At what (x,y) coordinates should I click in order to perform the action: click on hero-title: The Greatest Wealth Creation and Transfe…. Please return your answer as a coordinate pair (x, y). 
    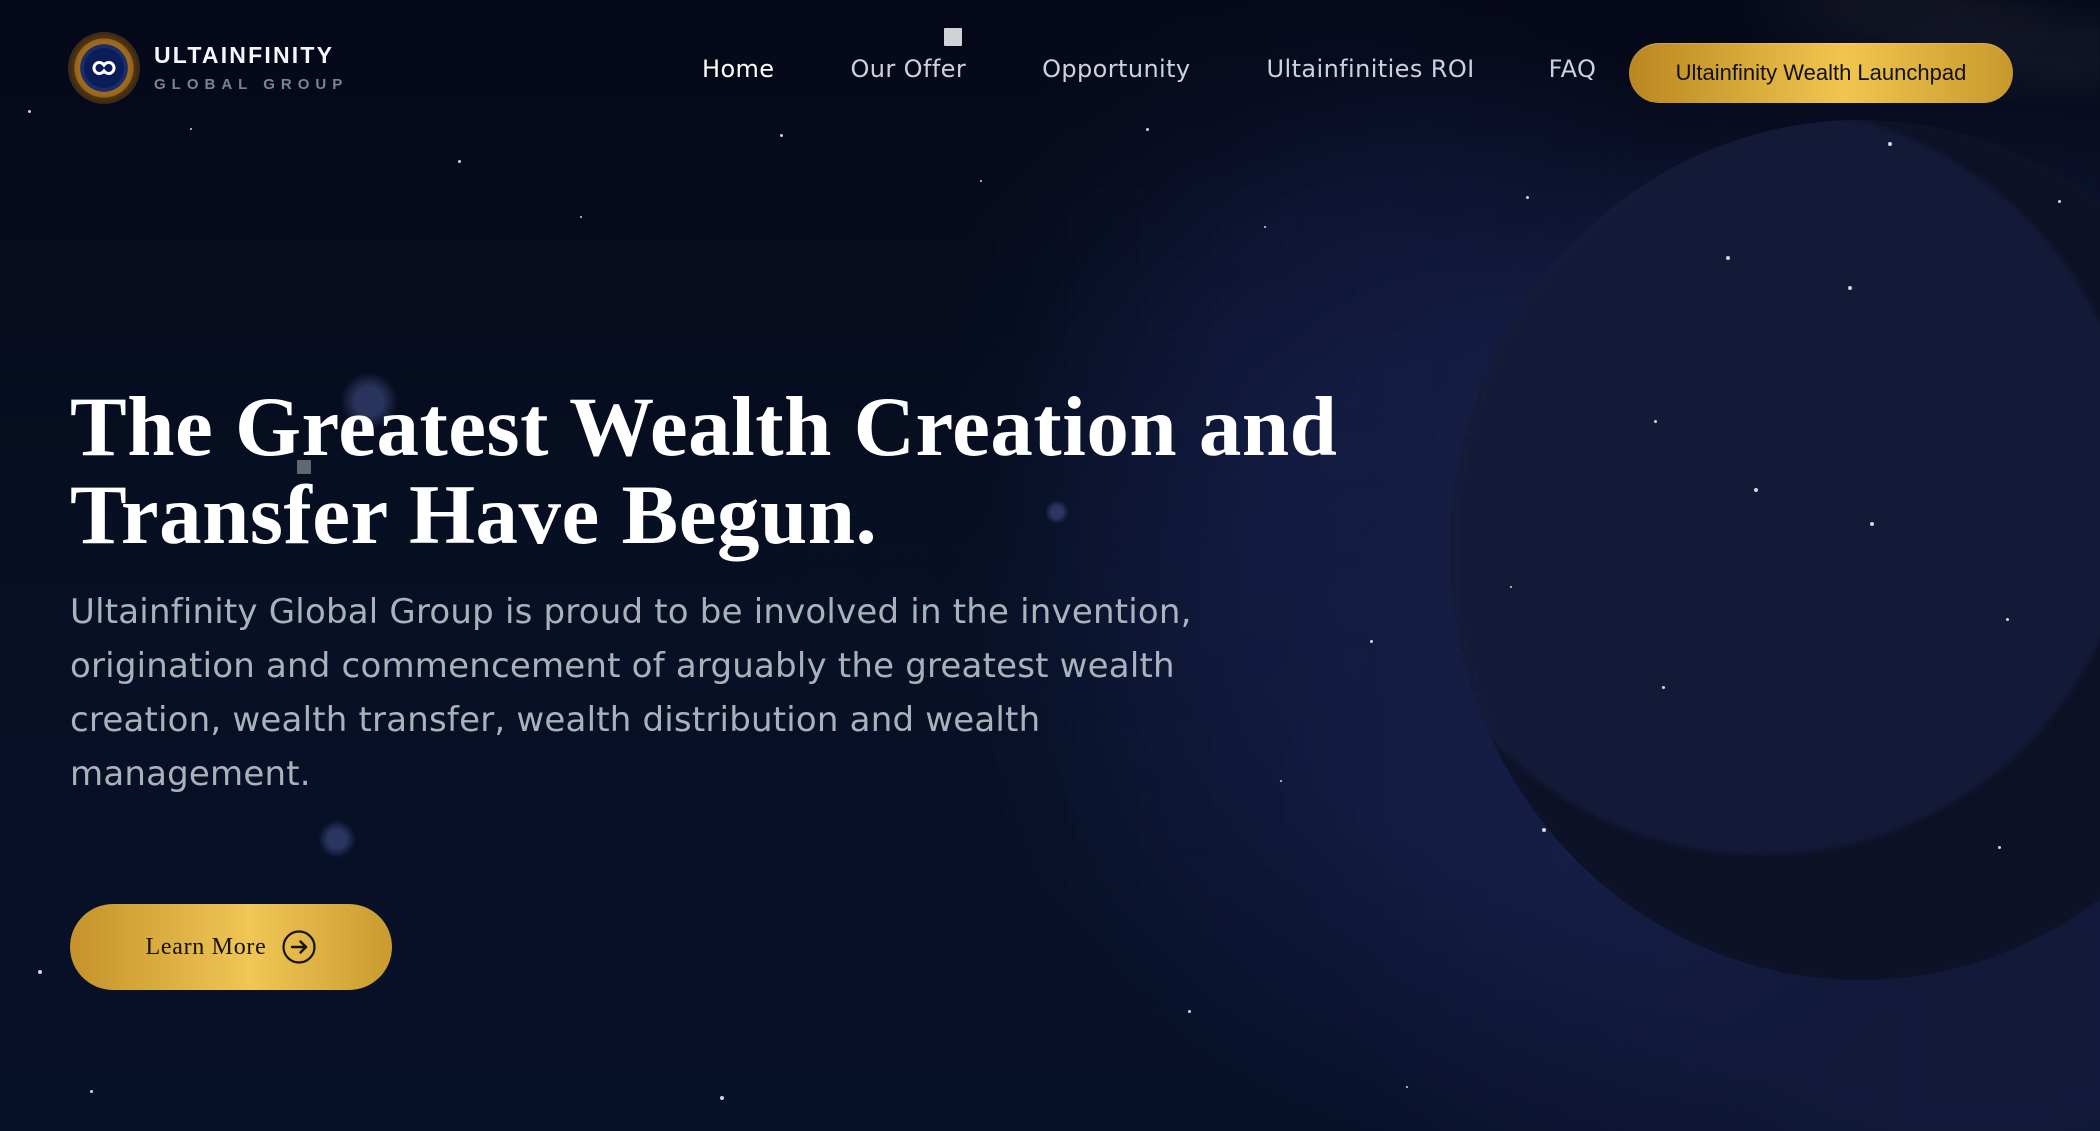
    Looking at the image, I should click on (790, 471).